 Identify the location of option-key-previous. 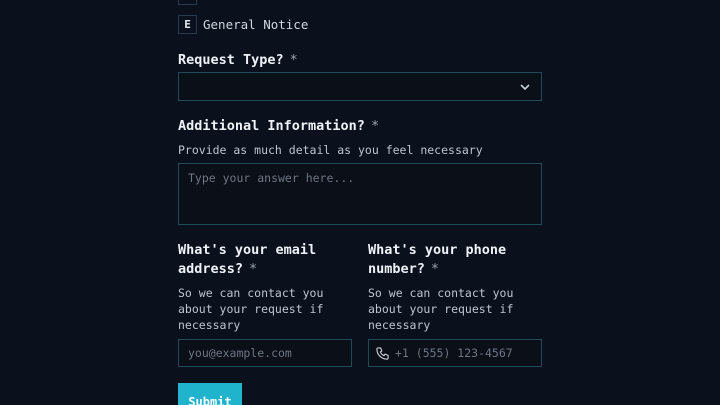
(187, 2).